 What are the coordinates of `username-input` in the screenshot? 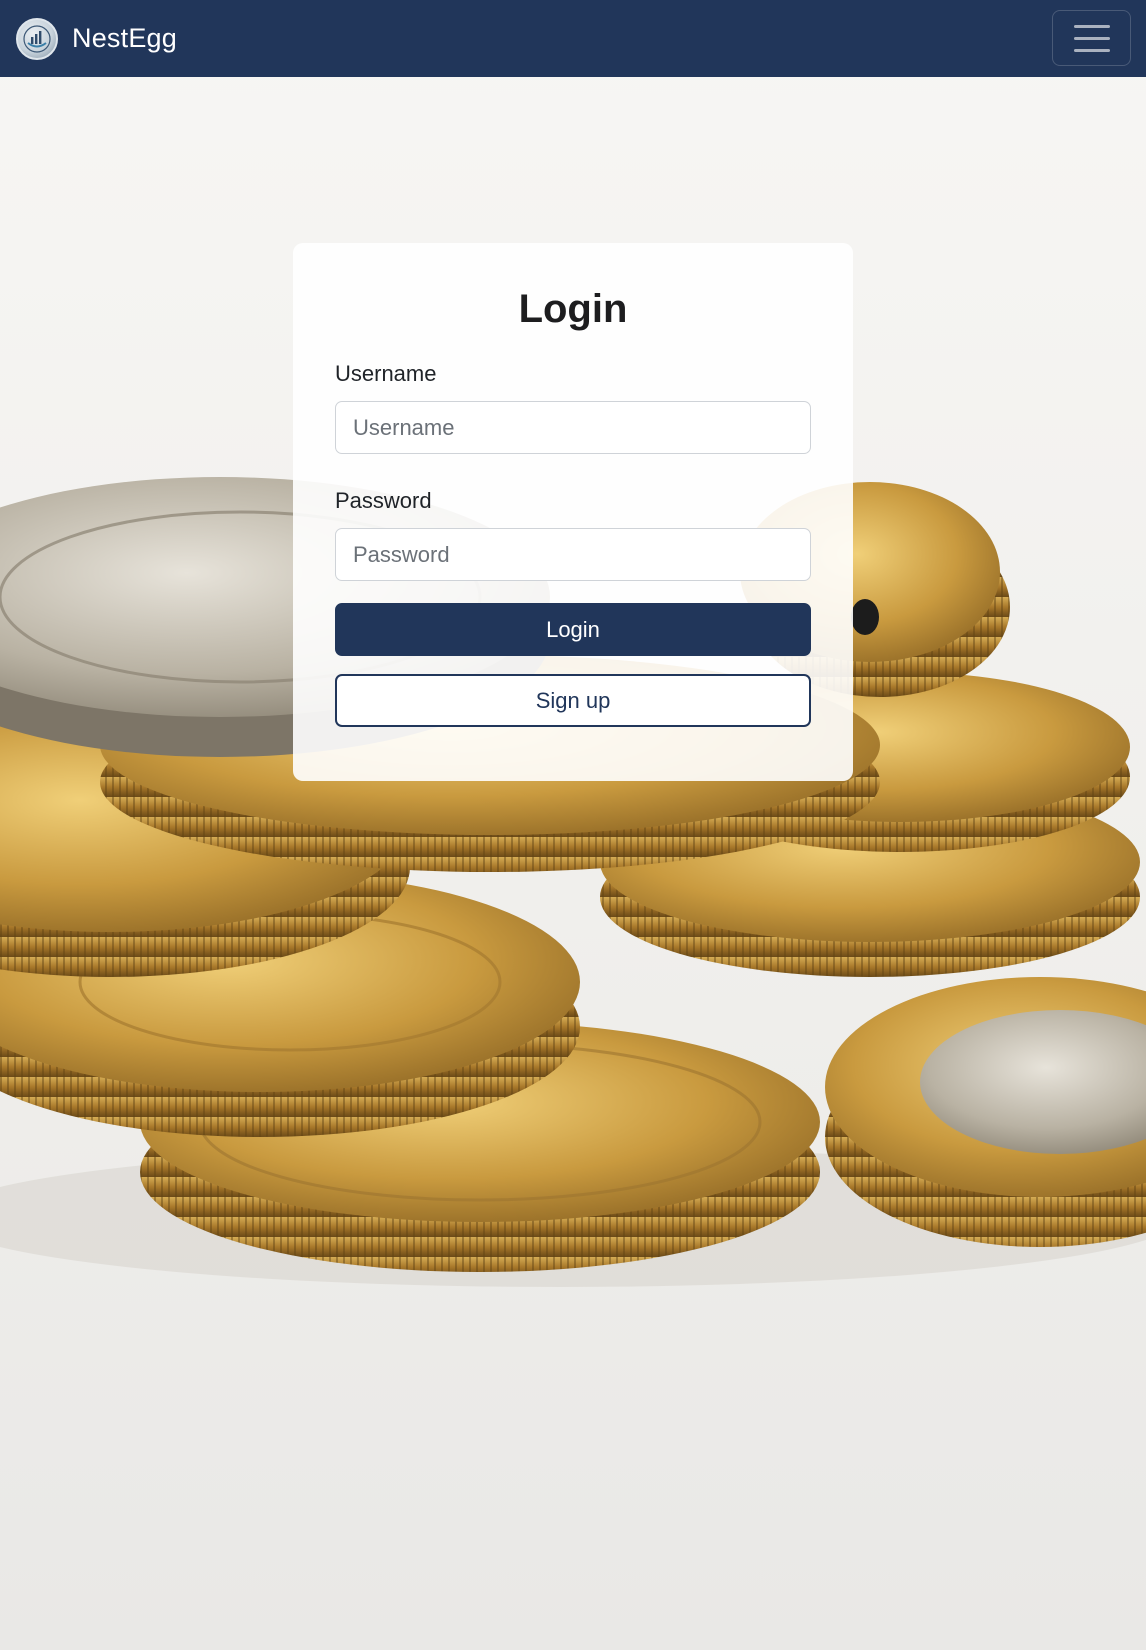 It's located at (573, 427).